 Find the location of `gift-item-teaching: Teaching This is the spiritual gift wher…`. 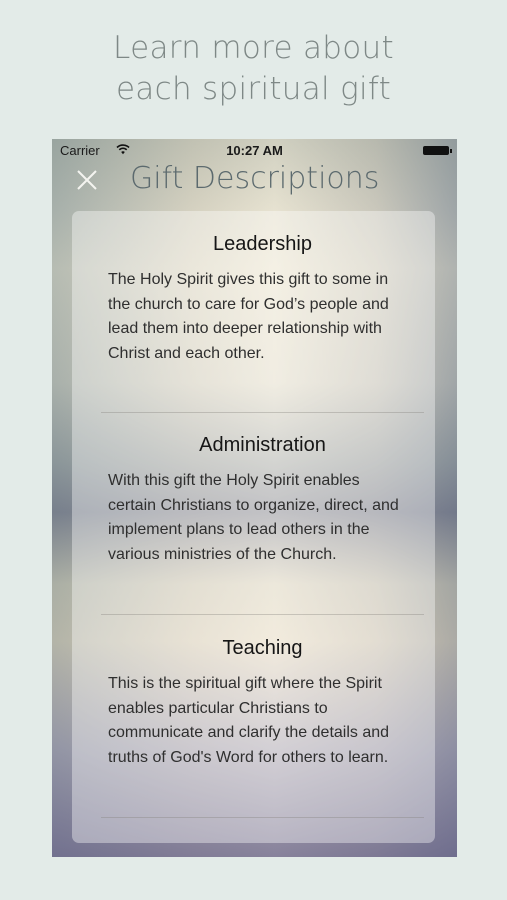

gift-item-teaching: Teaching This is the spiritual gift wher… is located at coordinates (262, 703).